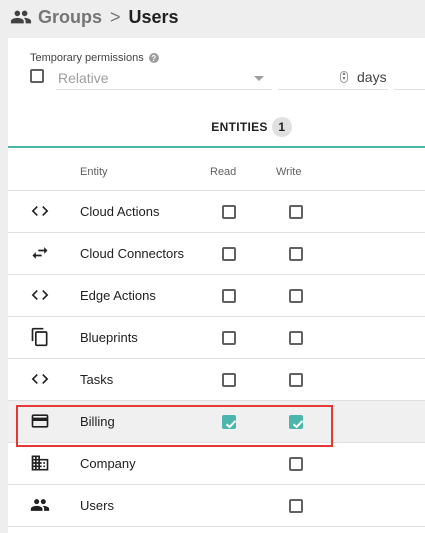  Describe the element at coordinates (229, 422) in the screenshot. I see `read-checkbox-checked` at that location.